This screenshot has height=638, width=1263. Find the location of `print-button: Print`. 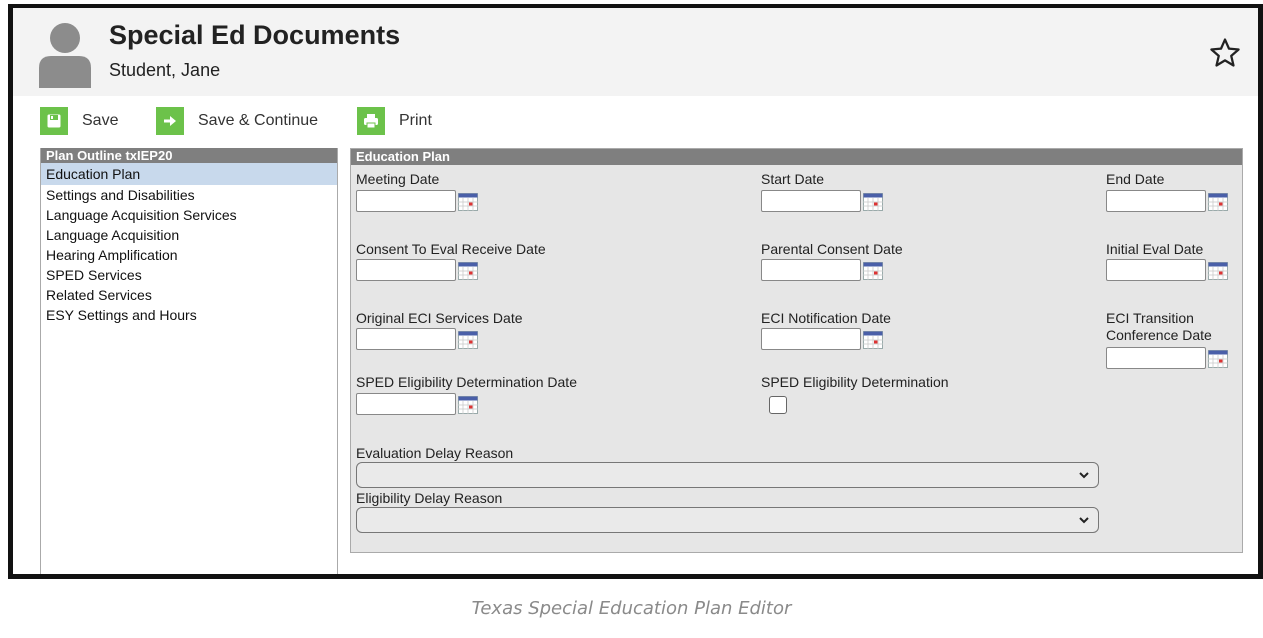

print-button: Print is located at coordinates (394, 121).